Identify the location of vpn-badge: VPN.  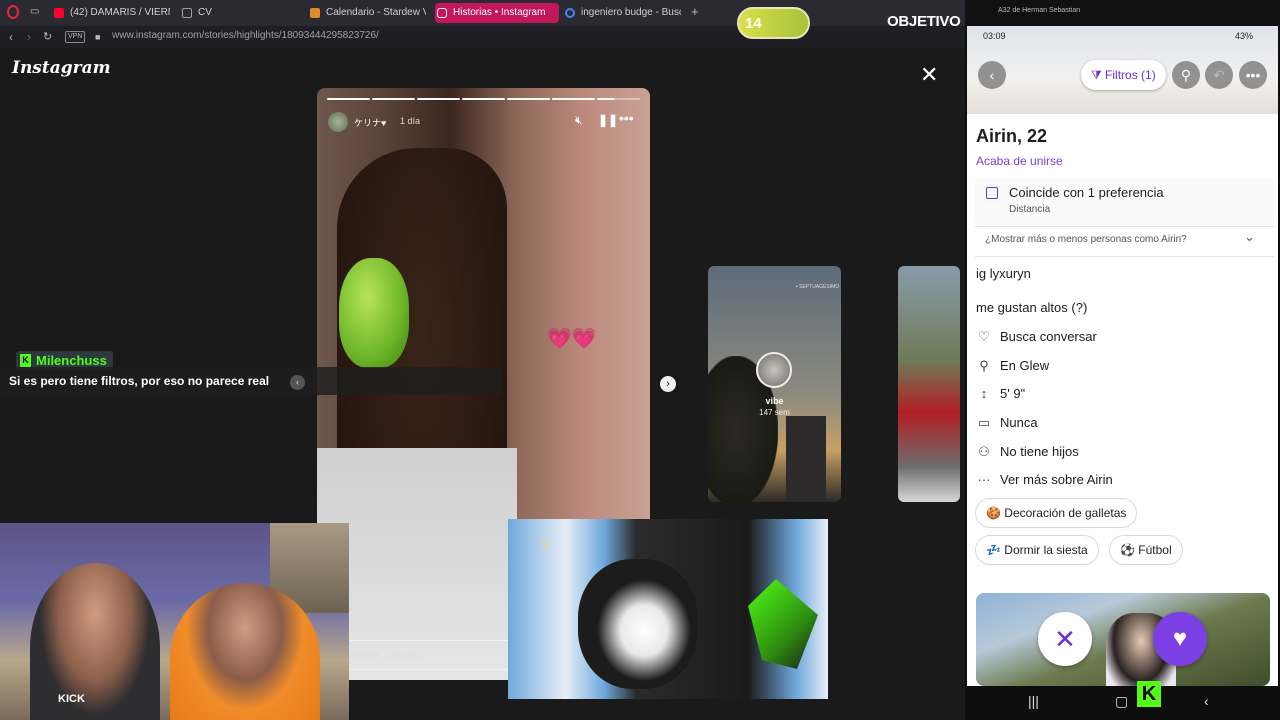
(75, 37).